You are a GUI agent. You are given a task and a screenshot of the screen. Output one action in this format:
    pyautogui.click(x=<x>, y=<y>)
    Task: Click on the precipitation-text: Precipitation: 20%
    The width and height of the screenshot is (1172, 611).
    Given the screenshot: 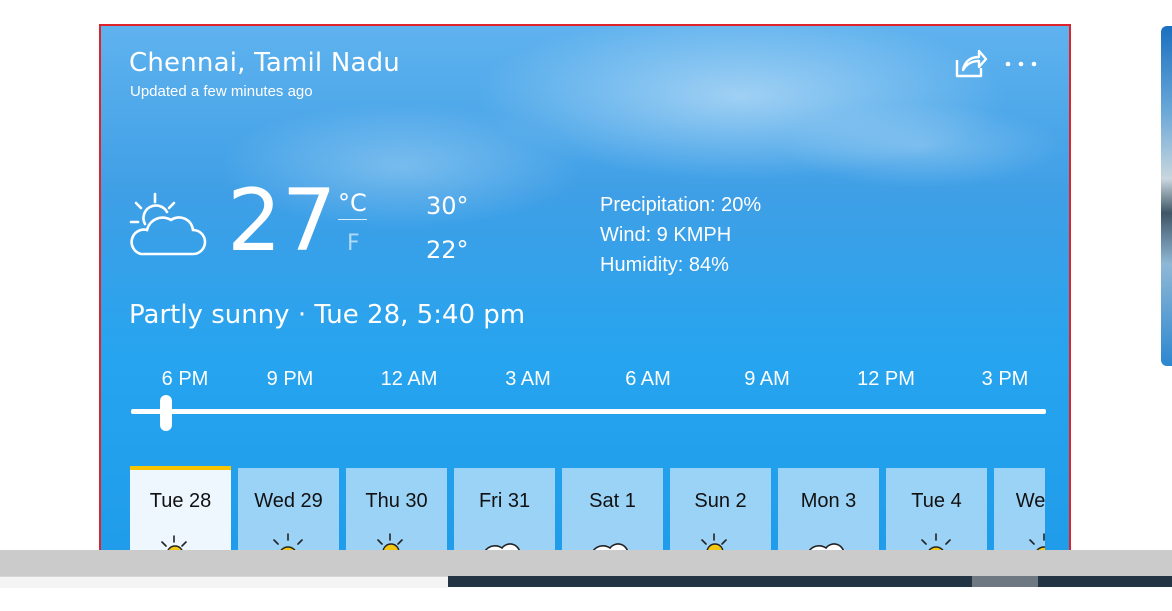 What is the action you would take?
    pyautogui.click(x=681, y=205)
    